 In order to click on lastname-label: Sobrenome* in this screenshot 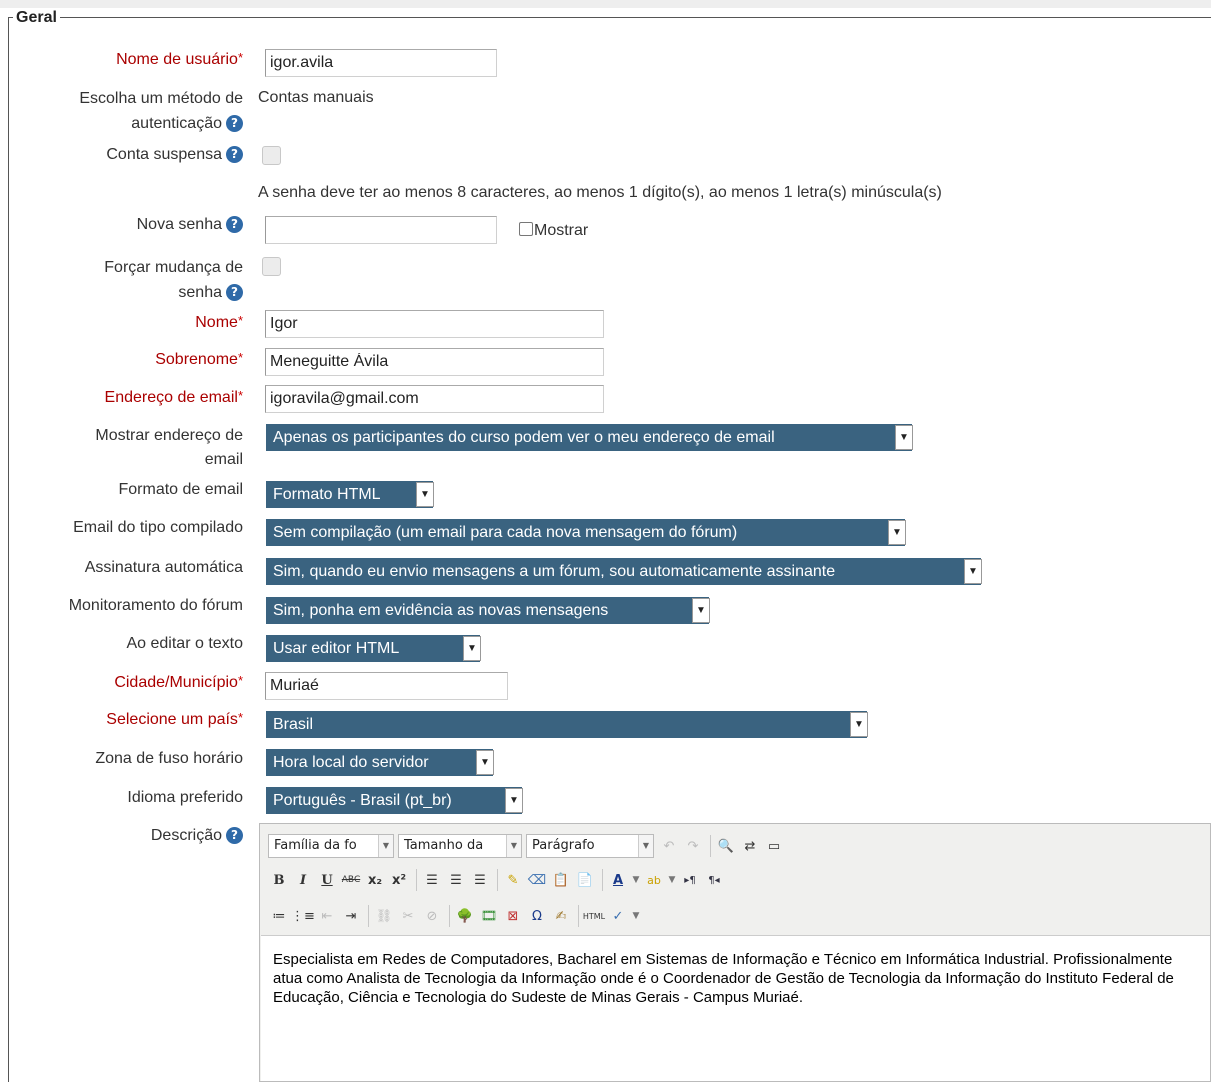, I will do `click(199, 359)`.